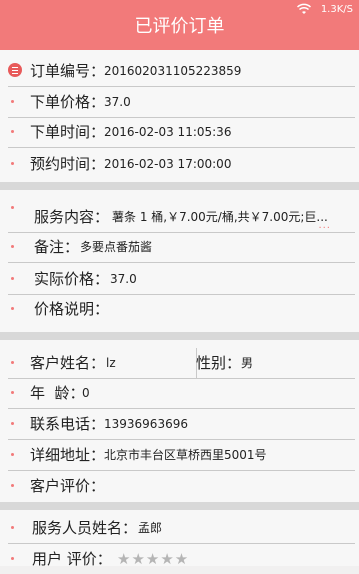 This screenshot has height=574, width=359. I want to click on user-rating-row: 用户 评价： ★★★★★, so click(181, 559).